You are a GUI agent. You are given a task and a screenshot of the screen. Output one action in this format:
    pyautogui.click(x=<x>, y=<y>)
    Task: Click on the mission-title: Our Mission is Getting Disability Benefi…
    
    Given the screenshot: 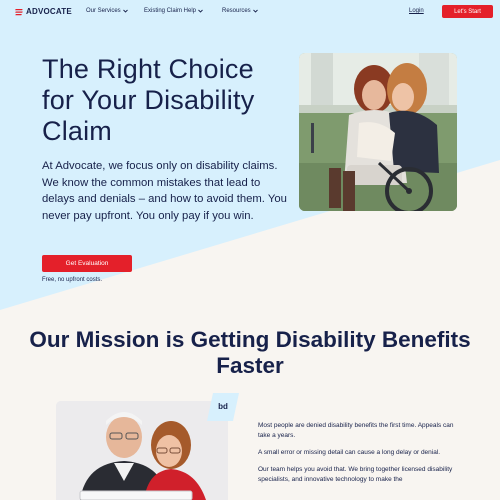 What is the action you would take?
    pyautogui.click(x=250, y=352)
    